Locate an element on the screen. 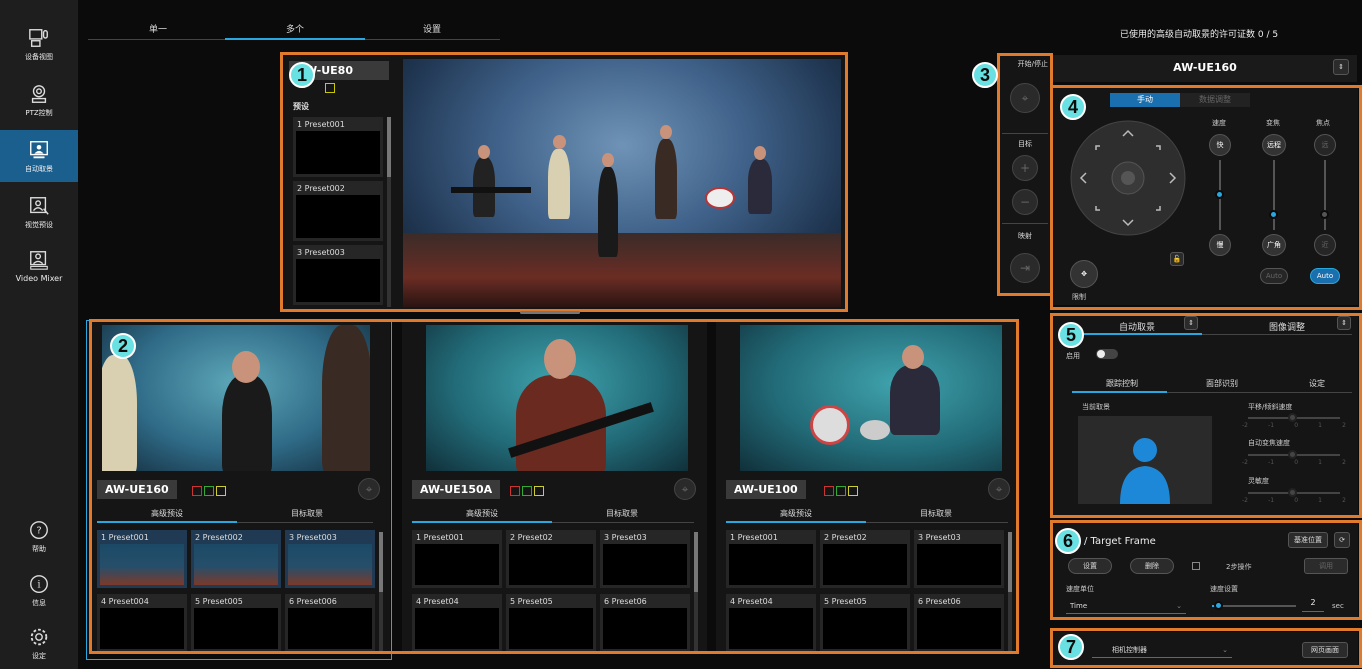 This screenshot has height=669, width=1362. sidebar-item-visual-preset: 视觉预设 is located at coordinates (39, 212).